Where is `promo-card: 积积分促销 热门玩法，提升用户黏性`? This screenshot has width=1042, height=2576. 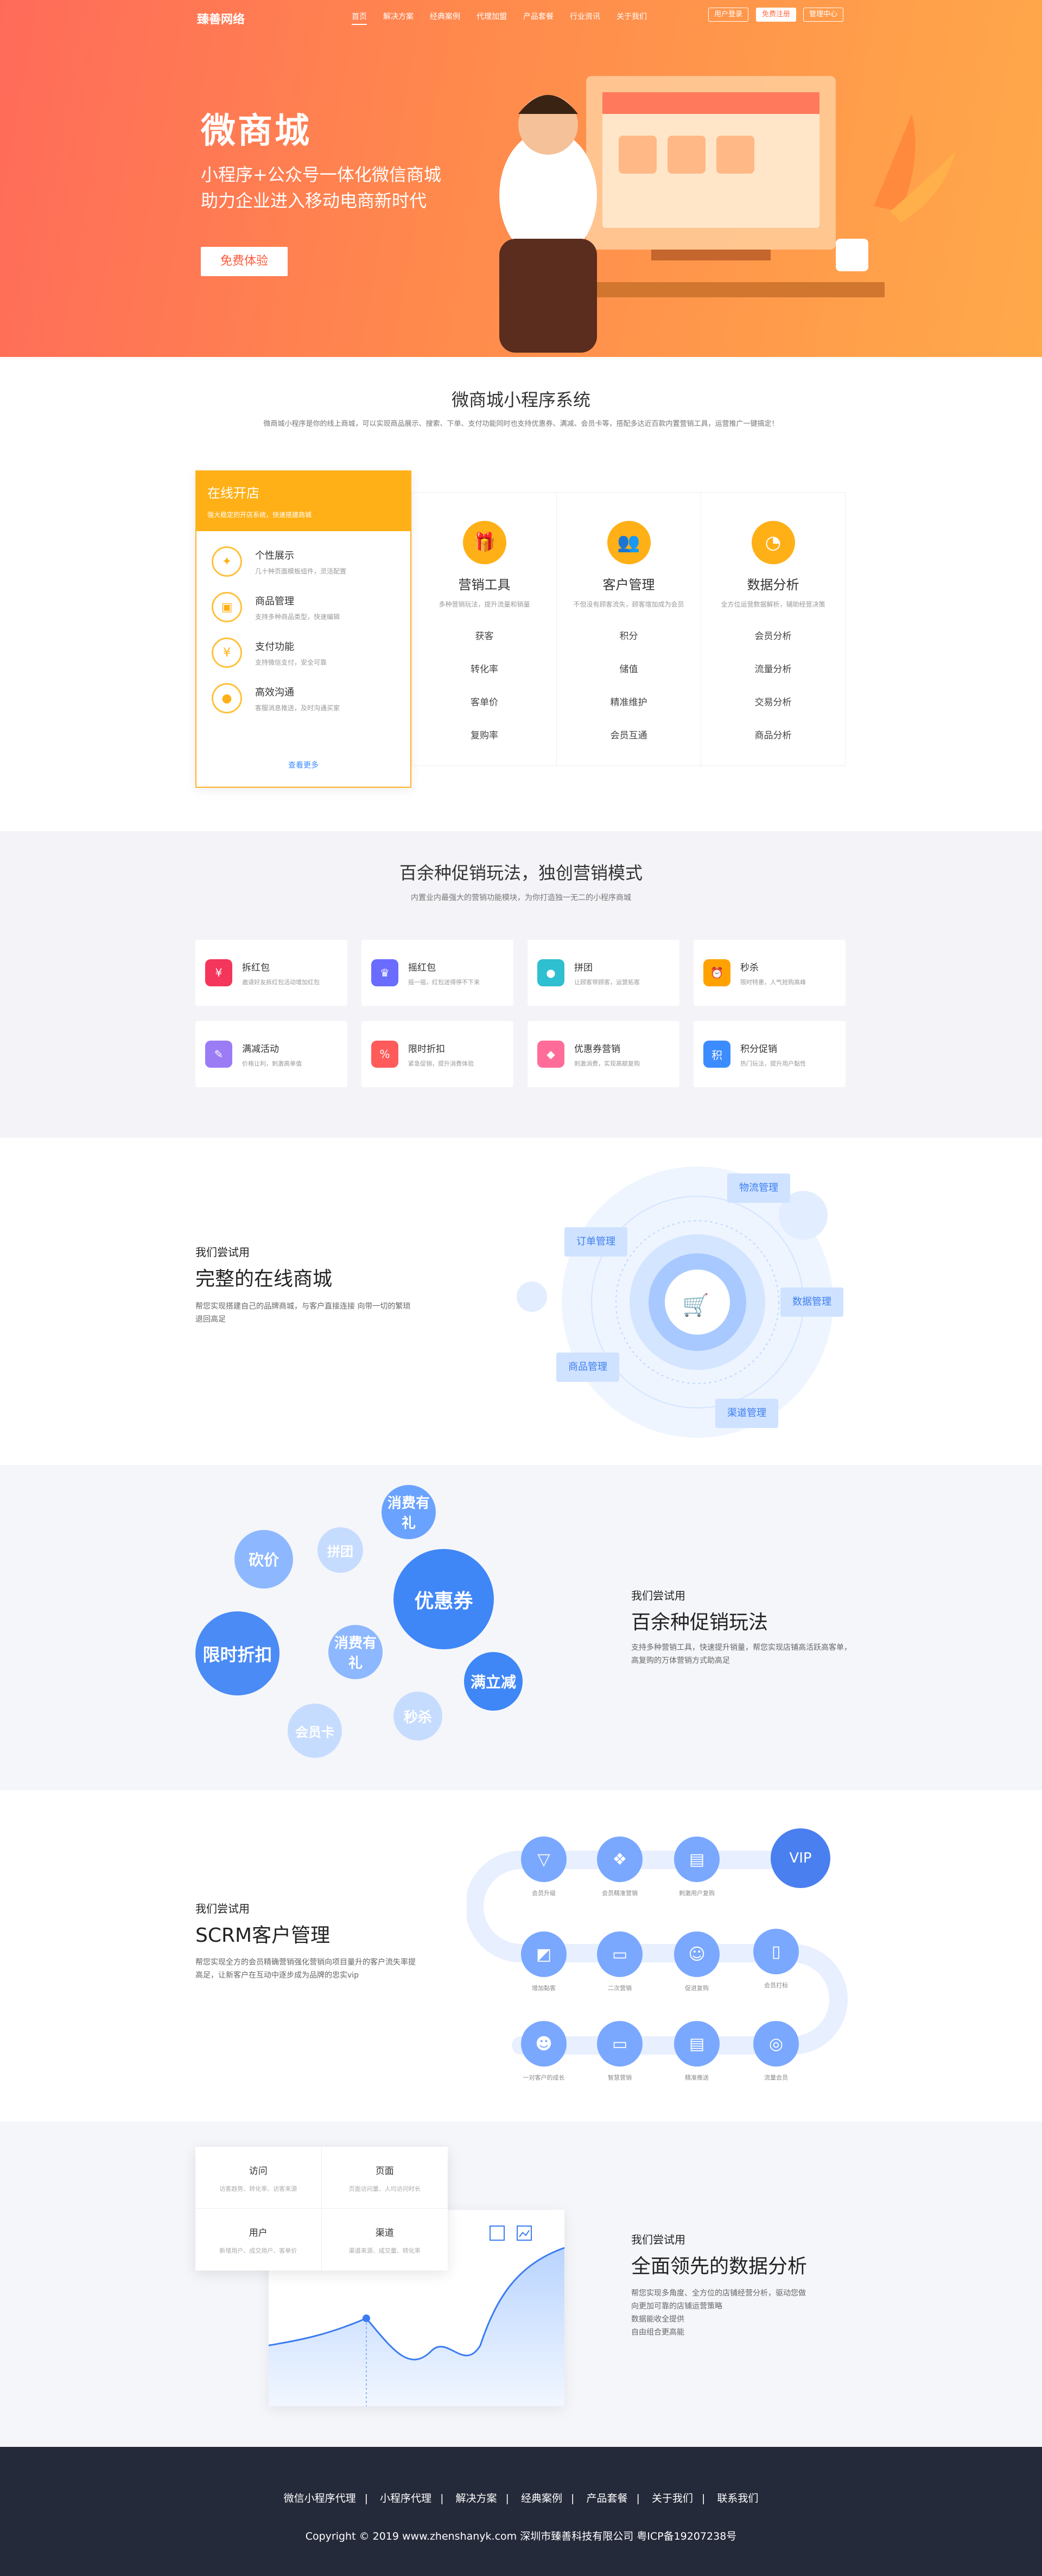 promo-card: 积积分促销 热门玩法，提升用户黏性 is located at coordinates (770, 1054).